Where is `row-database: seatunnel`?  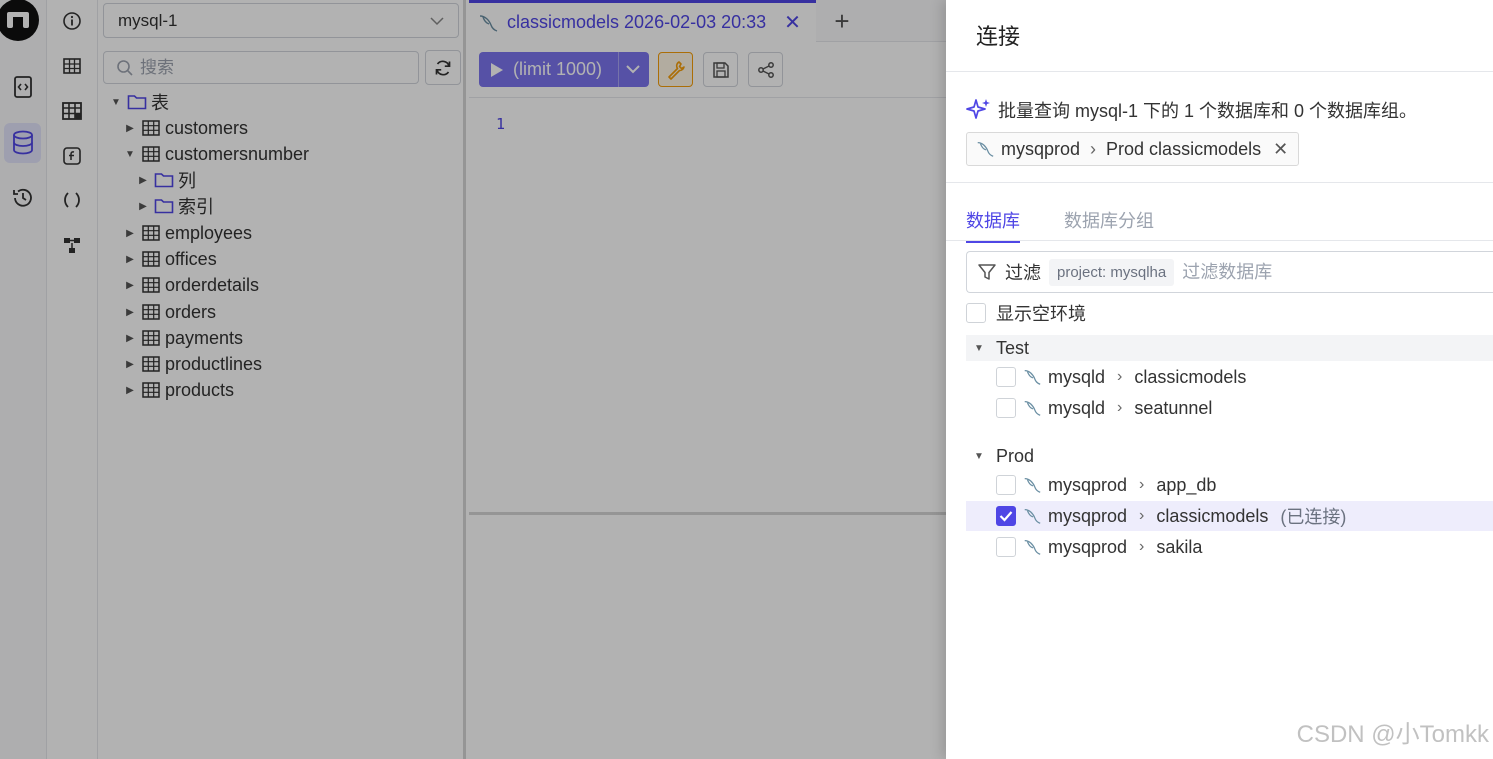
row-database: seatunnel is located at coordinates (1173, 407).